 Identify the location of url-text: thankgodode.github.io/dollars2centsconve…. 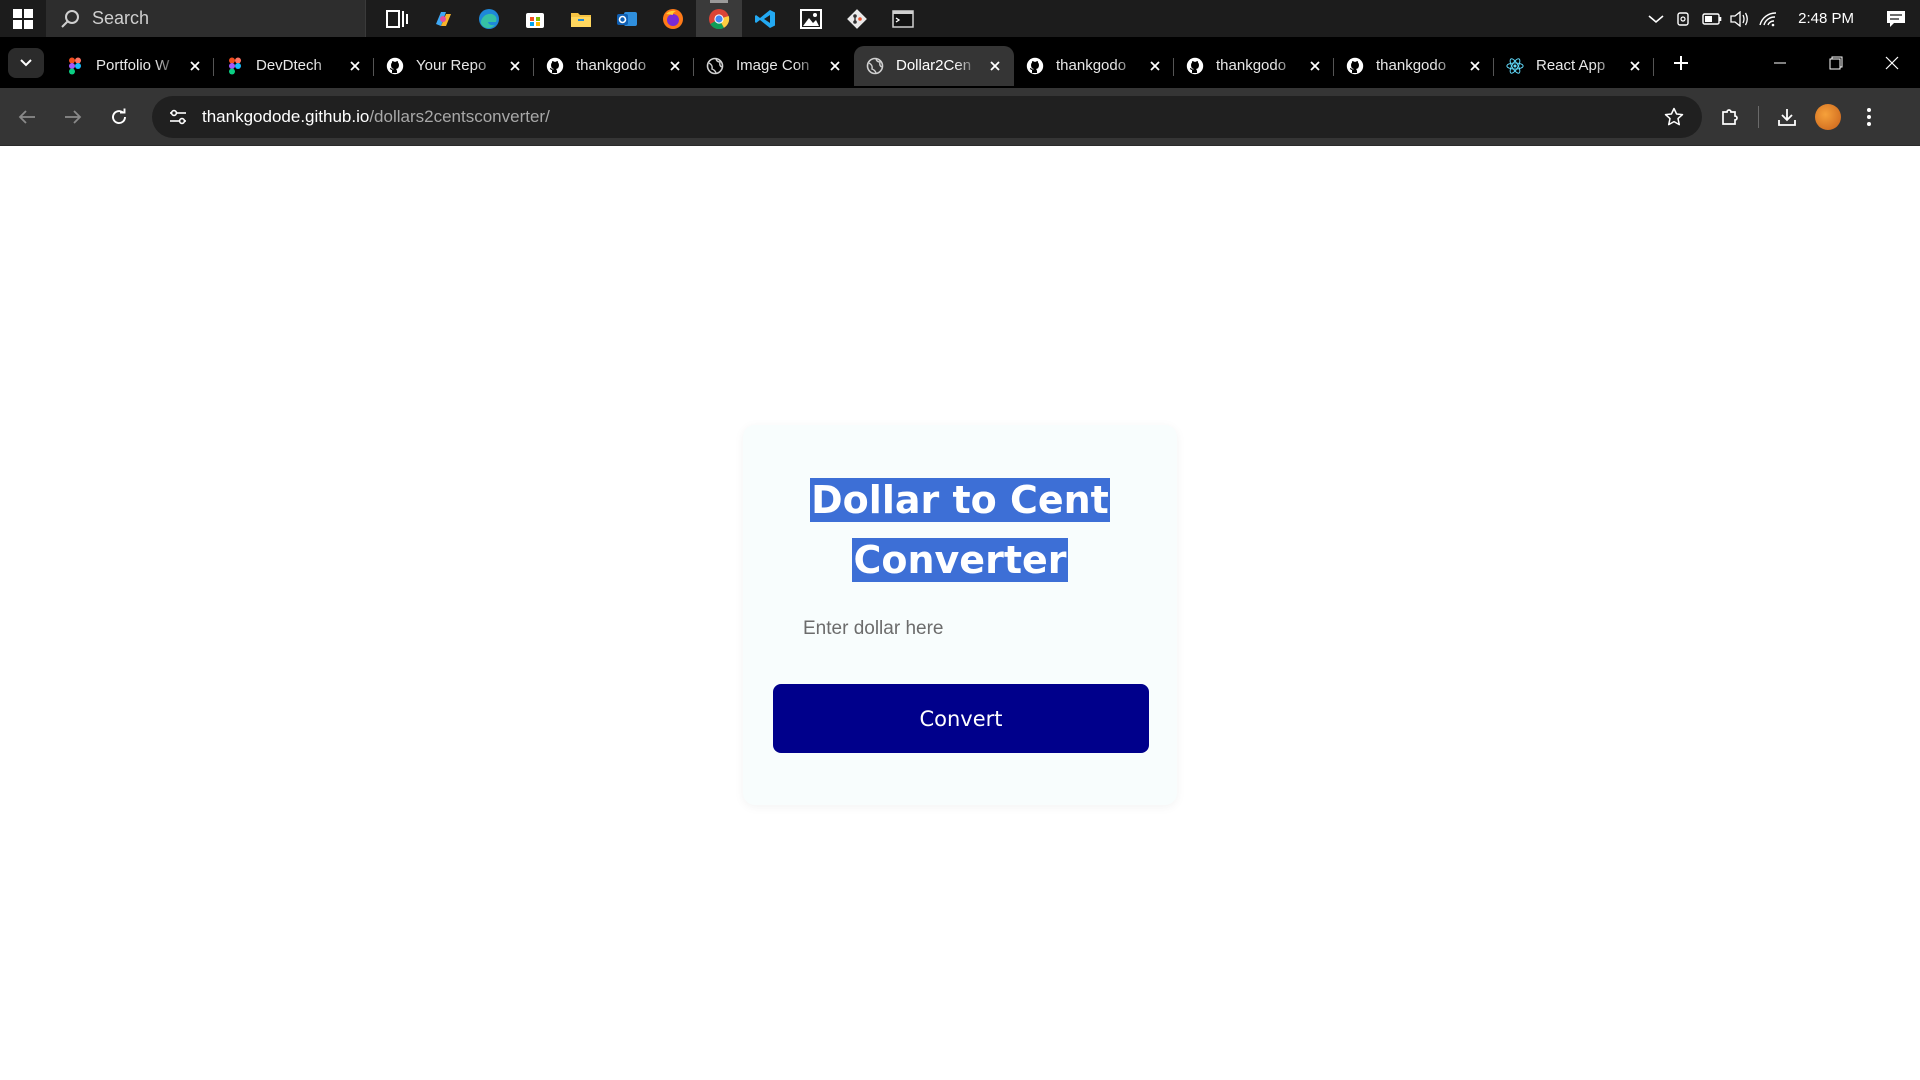
(376, 117).